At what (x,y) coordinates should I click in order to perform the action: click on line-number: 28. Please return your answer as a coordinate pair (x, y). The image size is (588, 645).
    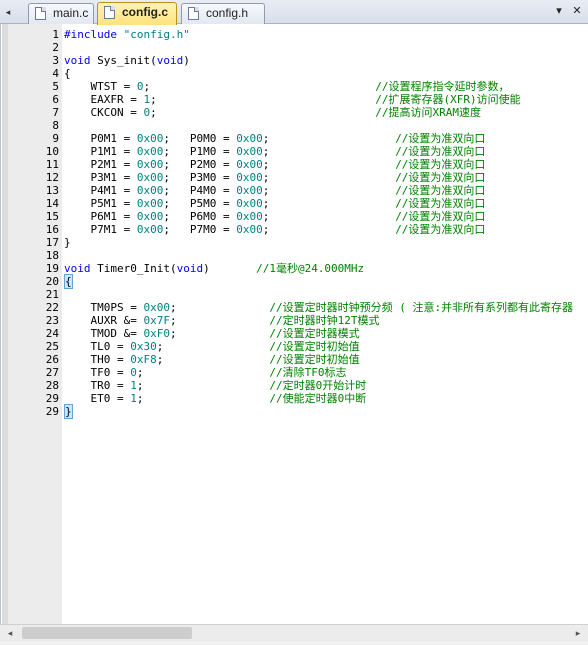
    Looking at the image, I should click on (52, 385).